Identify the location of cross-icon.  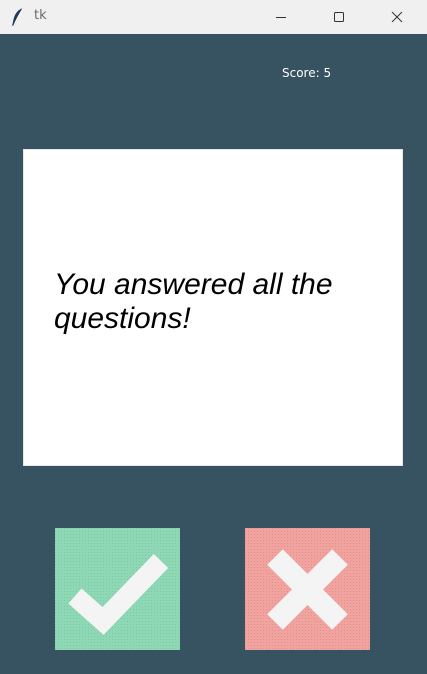
(307, 589).